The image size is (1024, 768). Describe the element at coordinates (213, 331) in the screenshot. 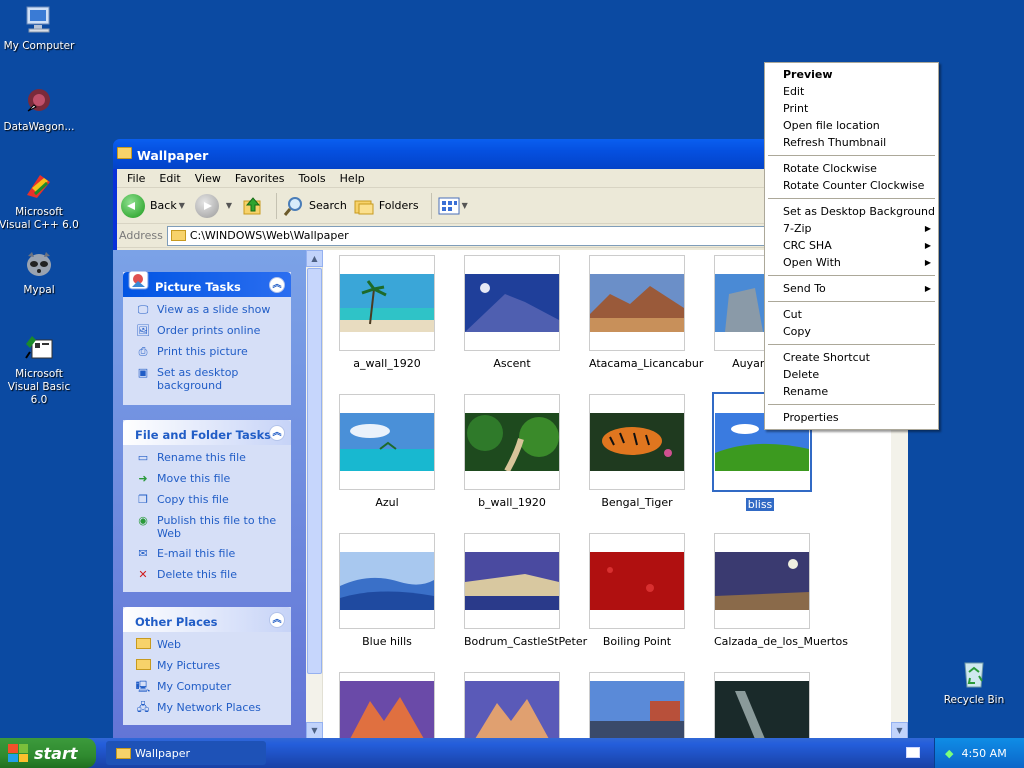

I see `task-order-prints: 🖼 Order prints online` at that location.